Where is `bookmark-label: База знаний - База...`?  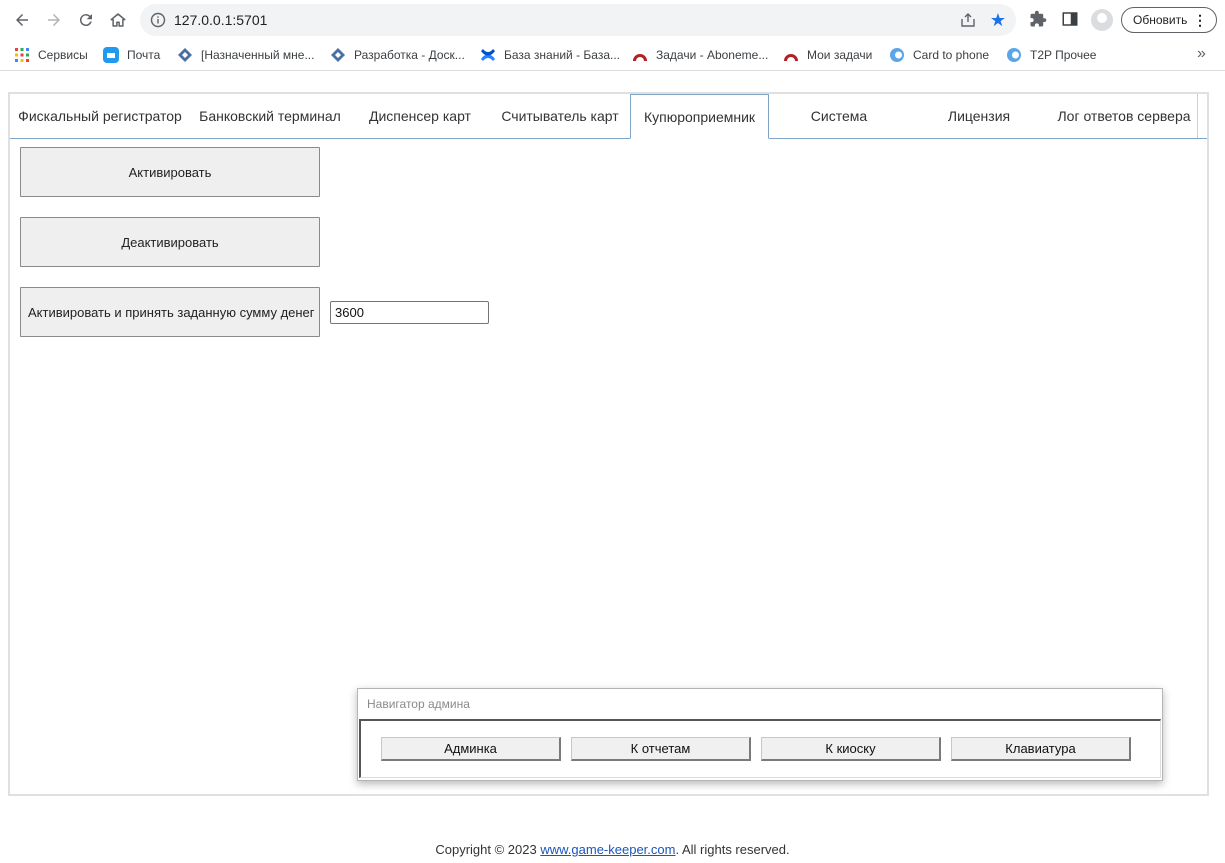
bookmark-label: База знаний - База... is located at coordinates (562, 55).